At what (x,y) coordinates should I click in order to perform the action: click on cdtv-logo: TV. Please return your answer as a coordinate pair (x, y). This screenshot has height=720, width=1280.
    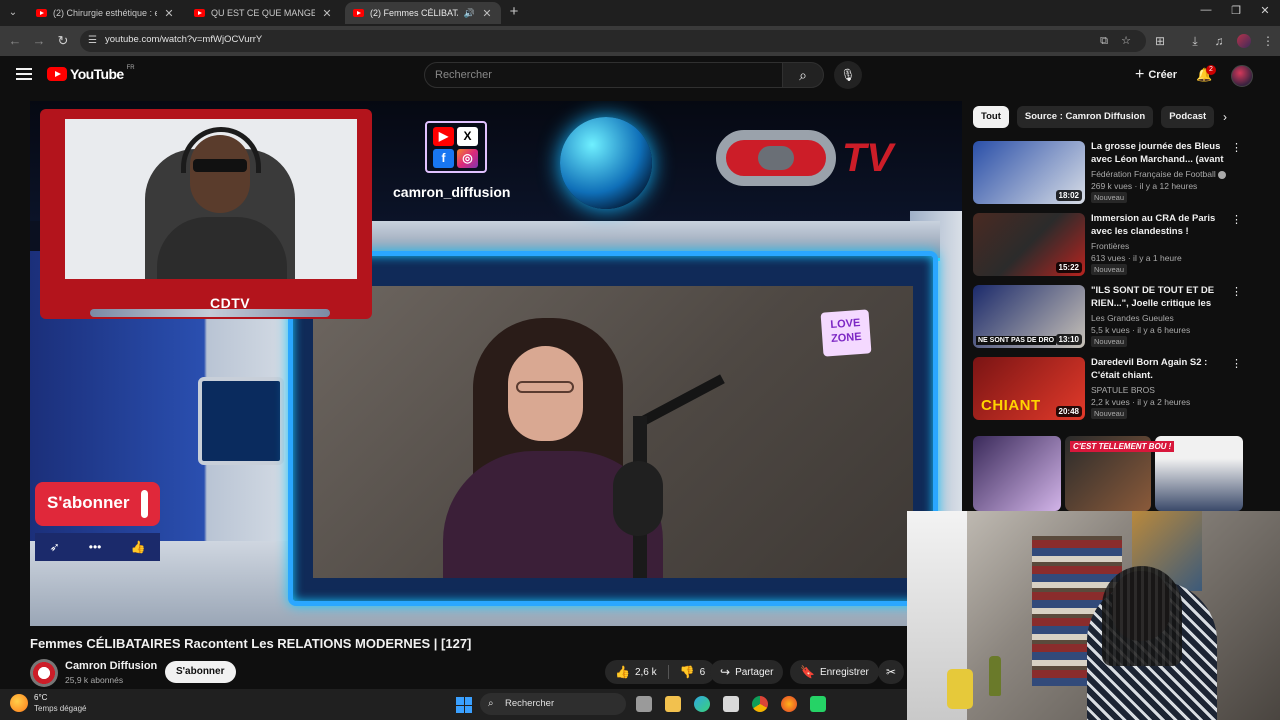
    Looking at the image, I should click on (816, 158).